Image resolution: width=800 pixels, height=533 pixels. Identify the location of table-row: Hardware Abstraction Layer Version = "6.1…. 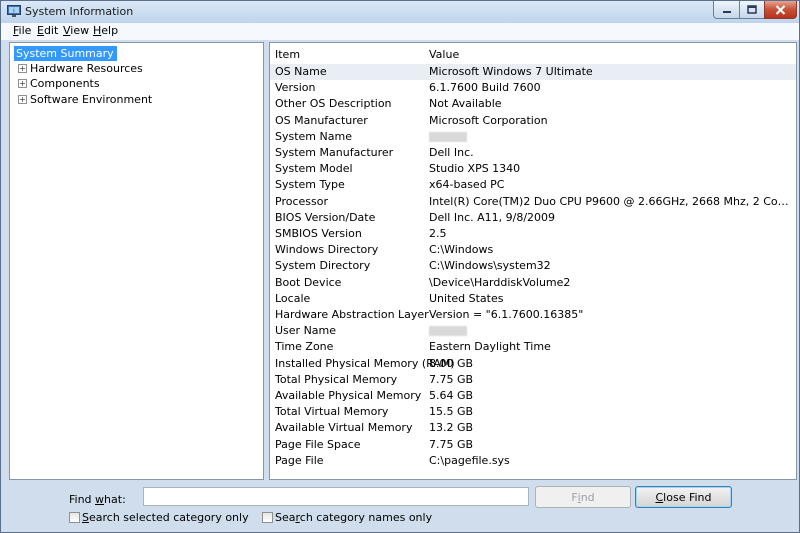
(533, 315).